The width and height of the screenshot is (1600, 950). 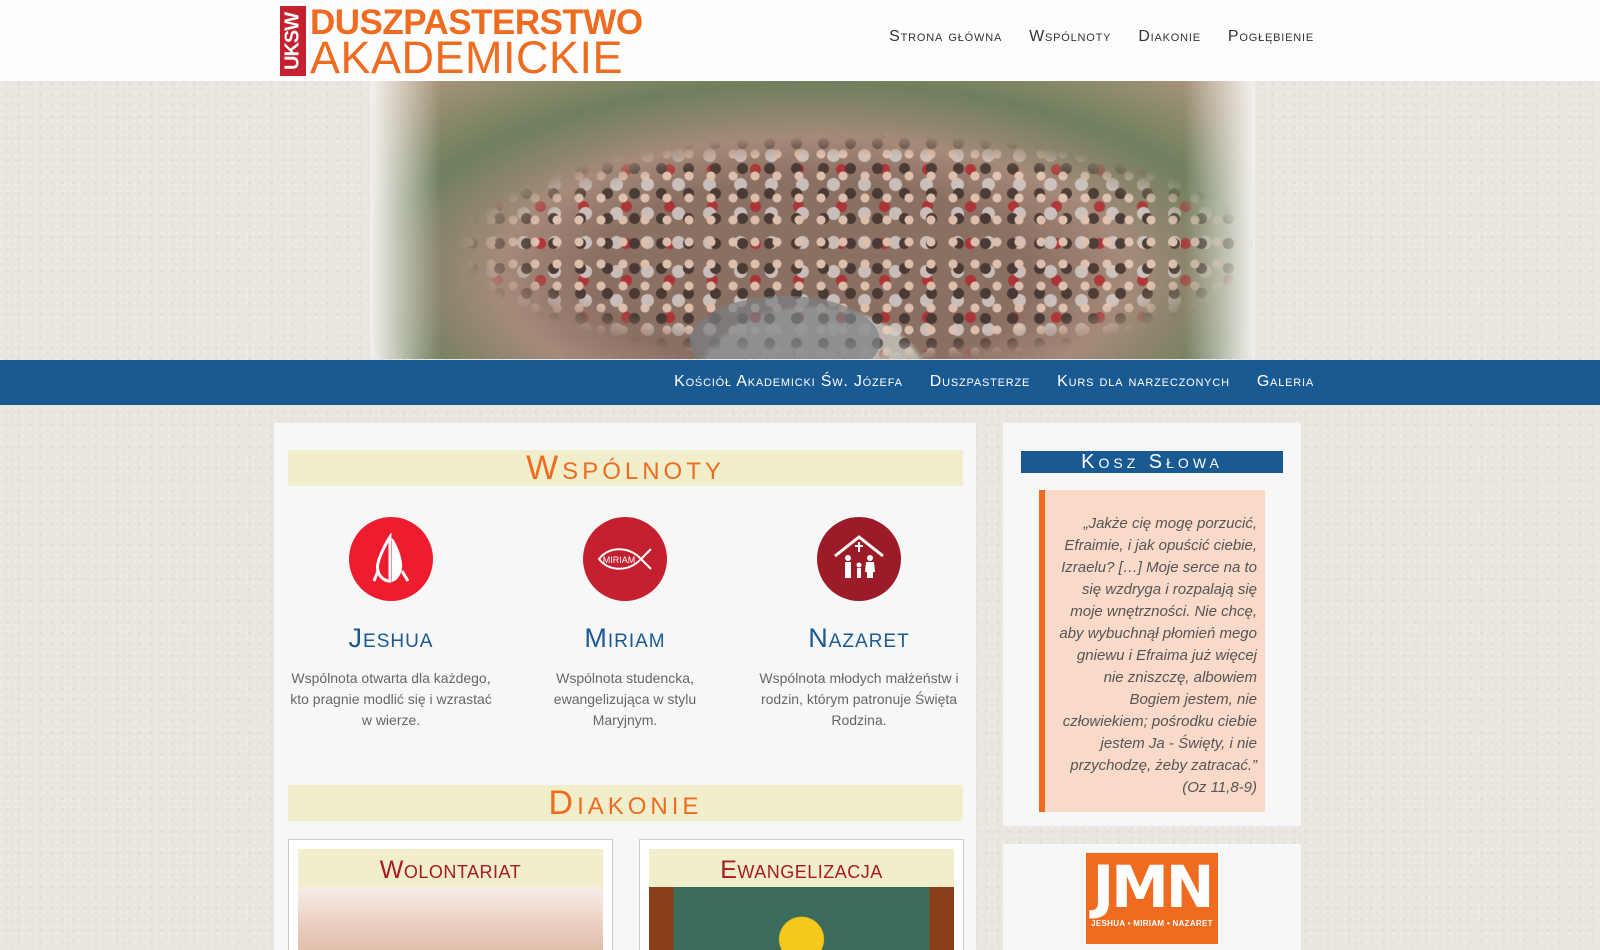 What do you see at coordinates (859, 559) in the screenshot?
I see `family-house-icon` at bounding box center [859, 559].